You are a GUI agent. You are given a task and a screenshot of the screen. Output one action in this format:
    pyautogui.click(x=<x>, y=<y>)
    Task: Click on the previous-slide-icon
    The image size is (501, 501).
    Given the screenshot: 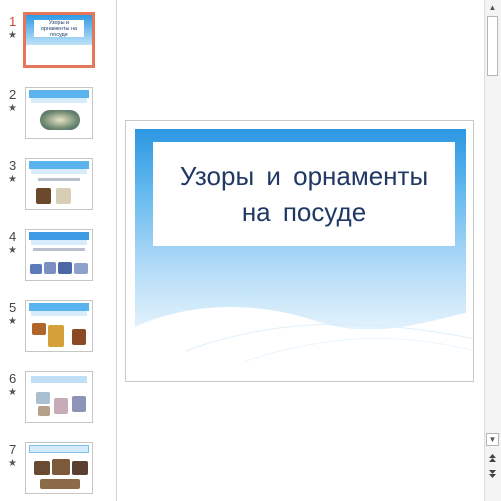 What is the action you would take?
    pyautogui.click(x=492, y=459)
    